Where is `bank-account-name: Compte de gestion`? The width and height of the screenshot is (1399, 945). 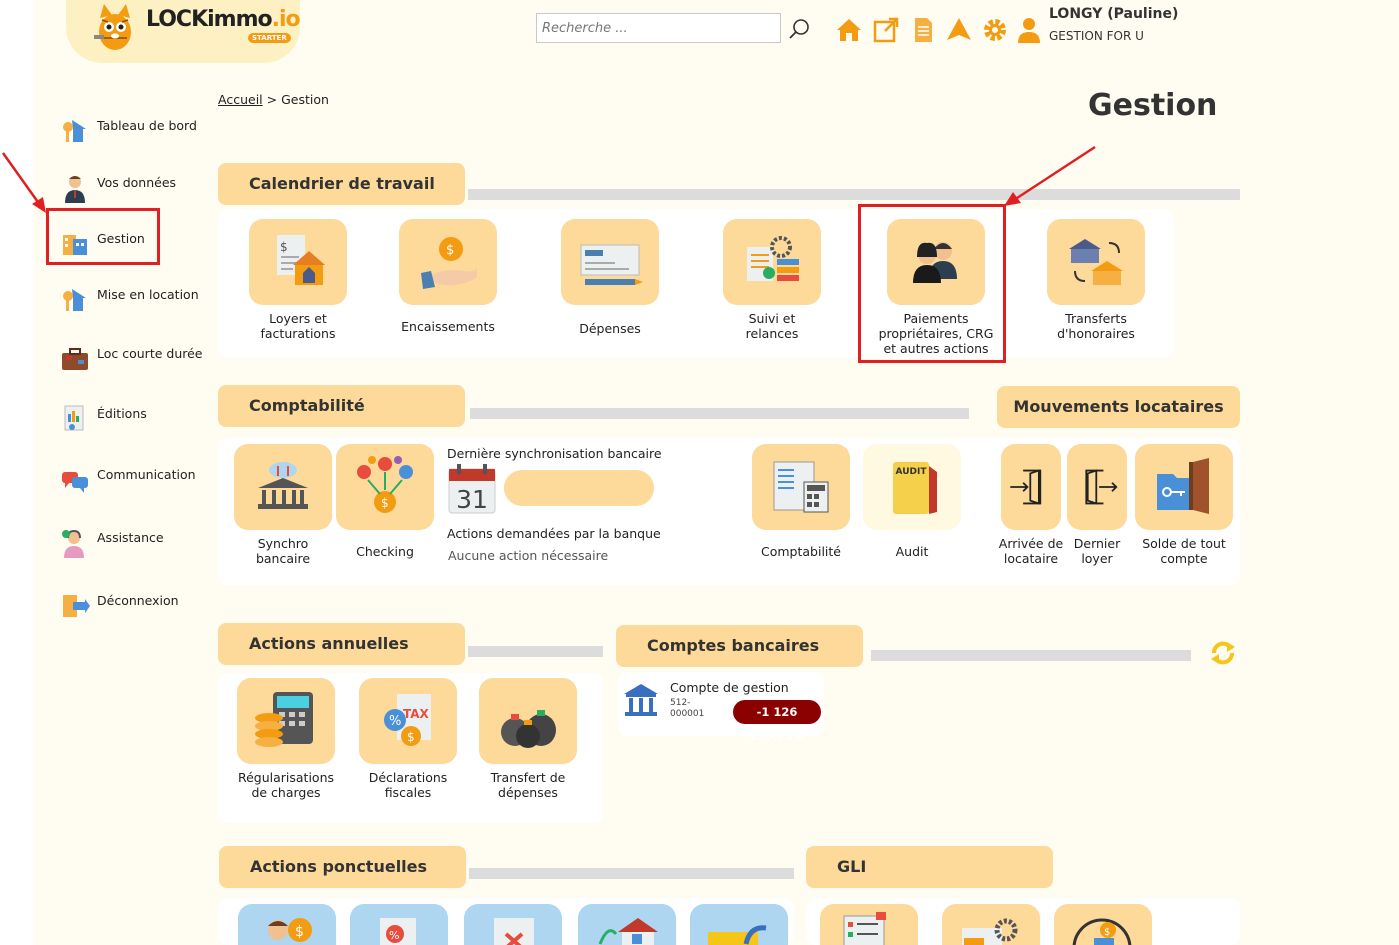
bank-account-name: Compte de gestion is located at coordinates (729, 687).